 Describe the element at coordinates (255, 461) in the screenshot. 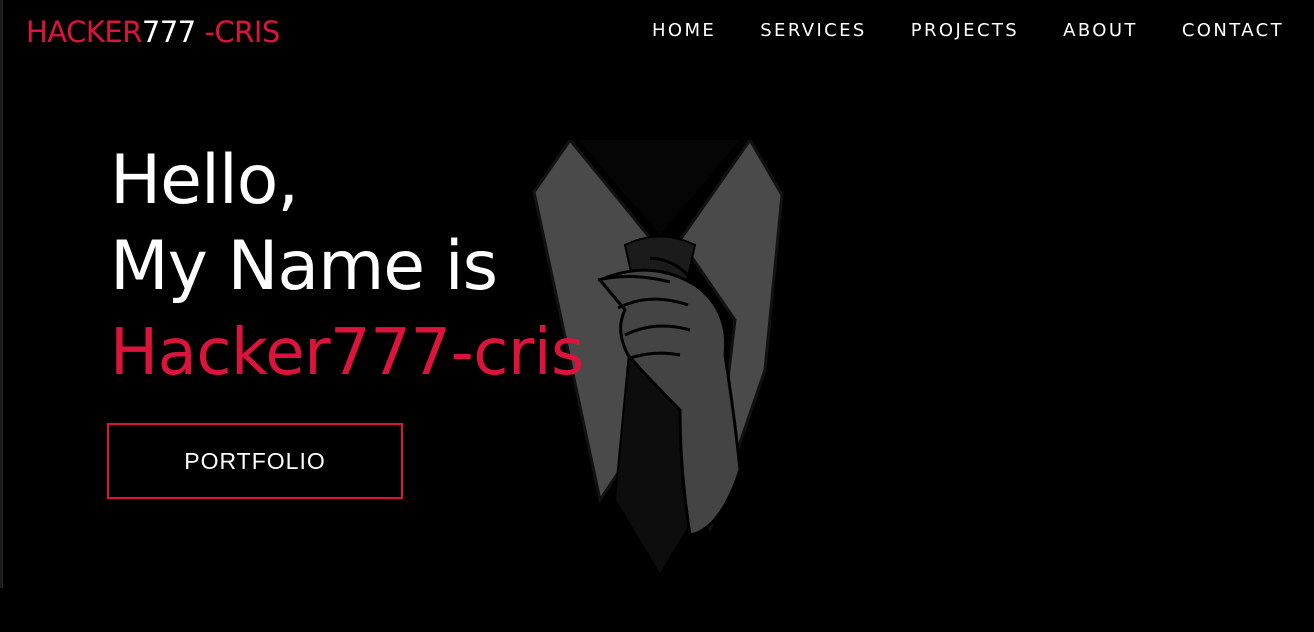

I see `portfolio-button: PORTFOLIO` at that location.